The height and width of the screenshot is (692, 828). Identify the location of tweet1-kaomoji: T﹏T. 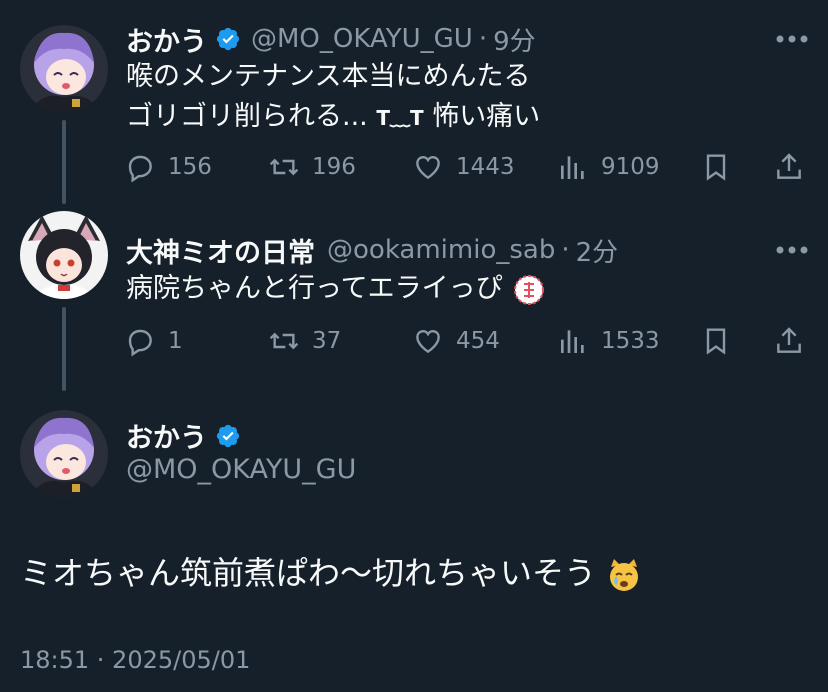
(400, 118).